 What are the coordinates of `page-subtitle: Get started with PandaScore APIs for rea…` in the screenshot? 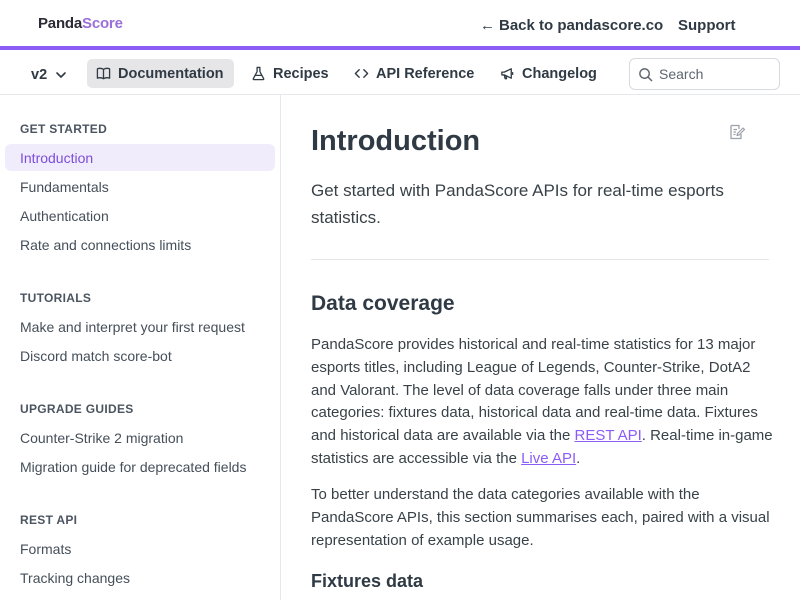 It's located at (517, 204).